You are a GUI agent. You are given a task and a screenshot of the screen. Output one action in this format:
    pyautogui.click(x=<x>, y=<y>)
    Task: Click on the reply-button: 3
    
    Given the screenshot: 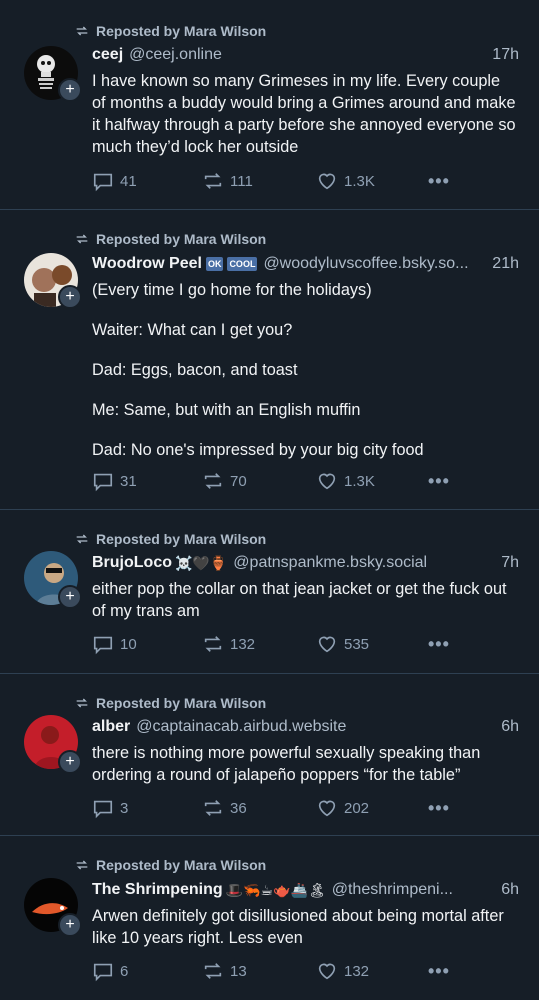 What is the action you would take?
    pyautogui.click(x=147, y=808)
    